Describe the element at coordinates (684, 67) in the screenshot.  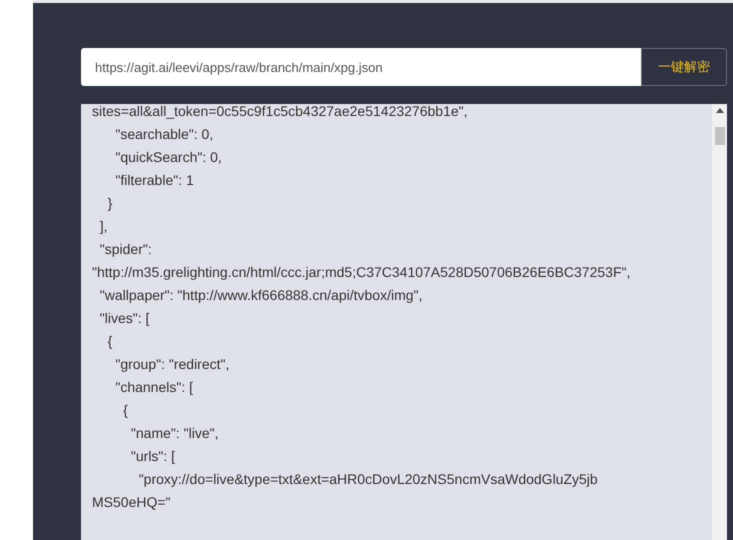
I see `decode-button: 一键解密` at that location.